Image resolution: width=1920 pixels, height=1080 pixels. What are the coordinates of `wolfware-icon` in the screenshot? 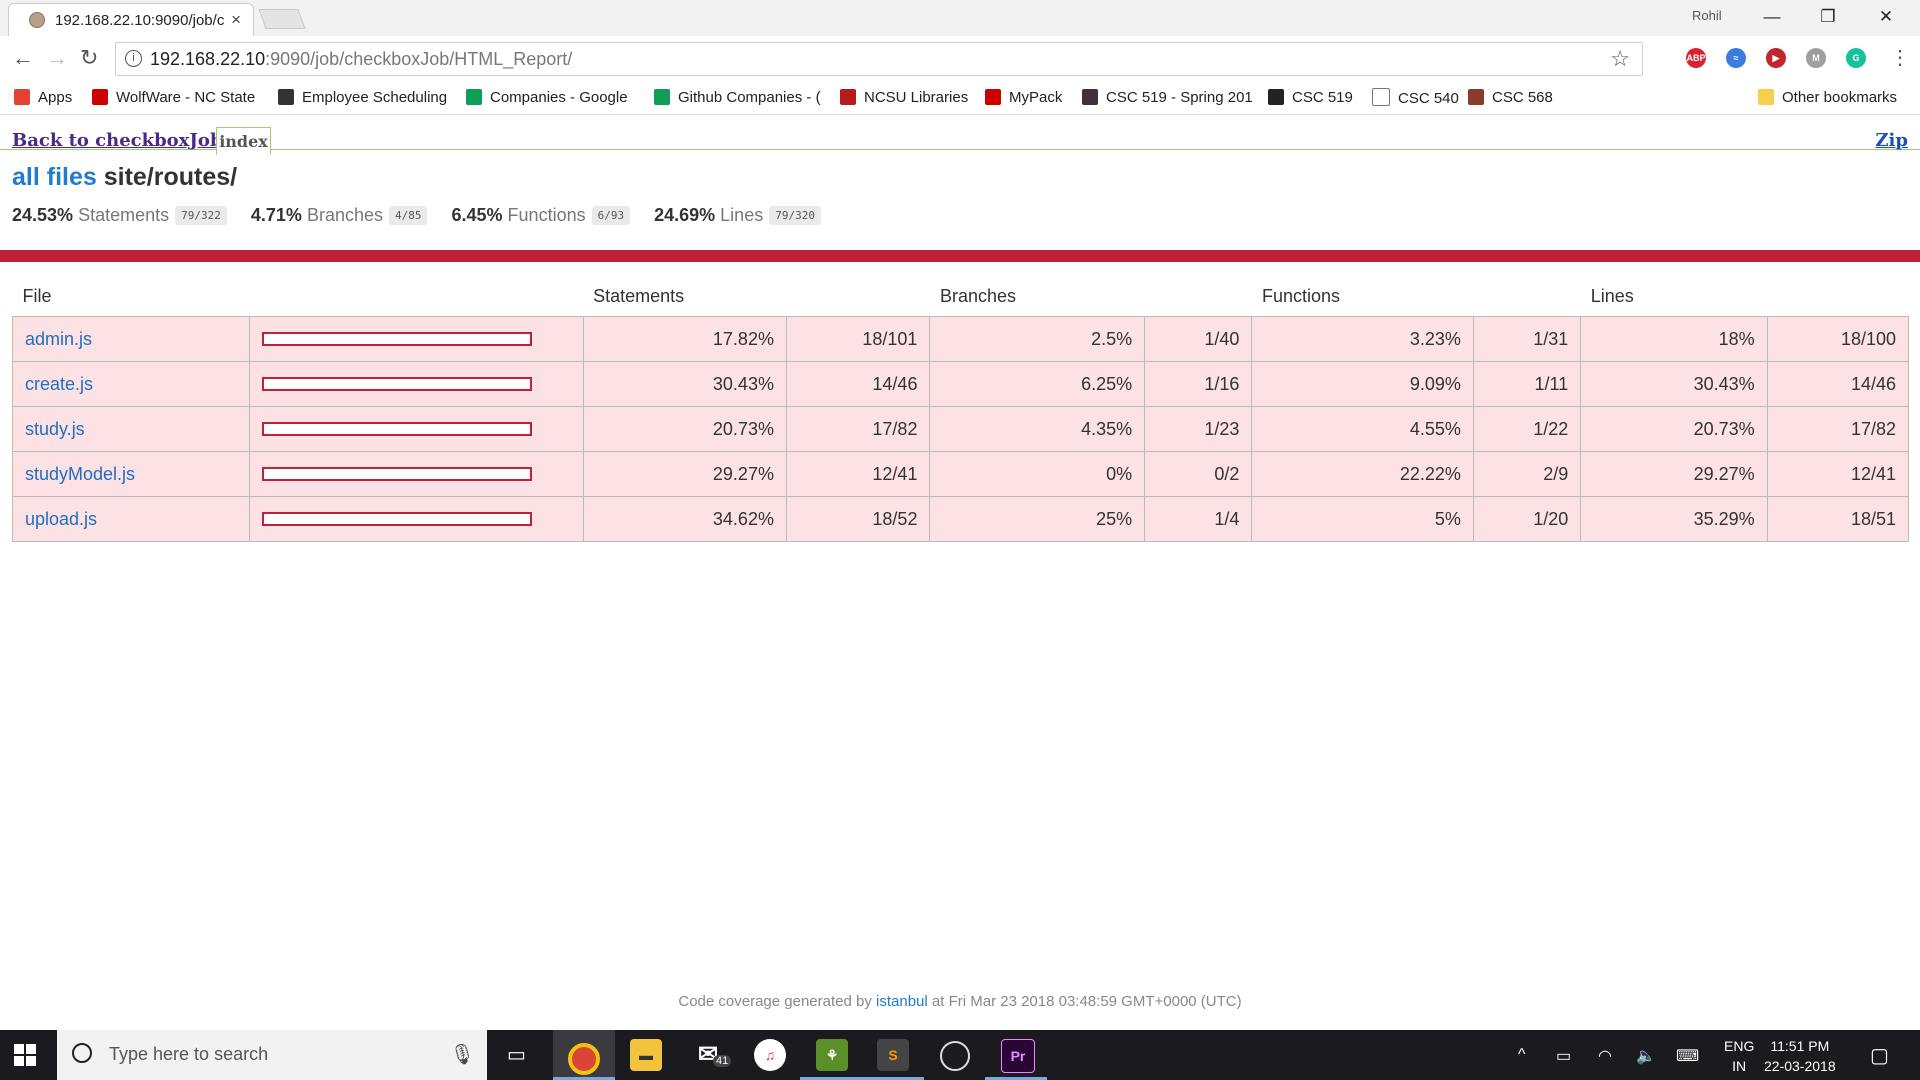 It's located at (100, 97).